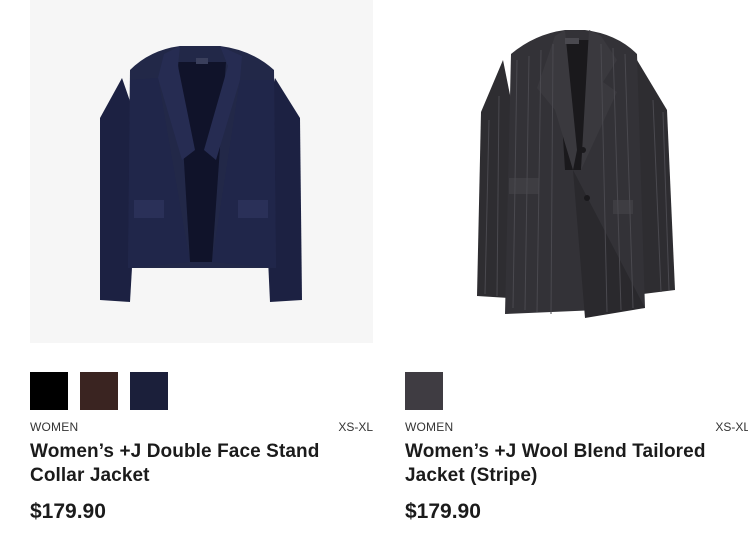 This screenshot has width=748, height=535. I want to click on color-swatch-black, so click(49, 391).